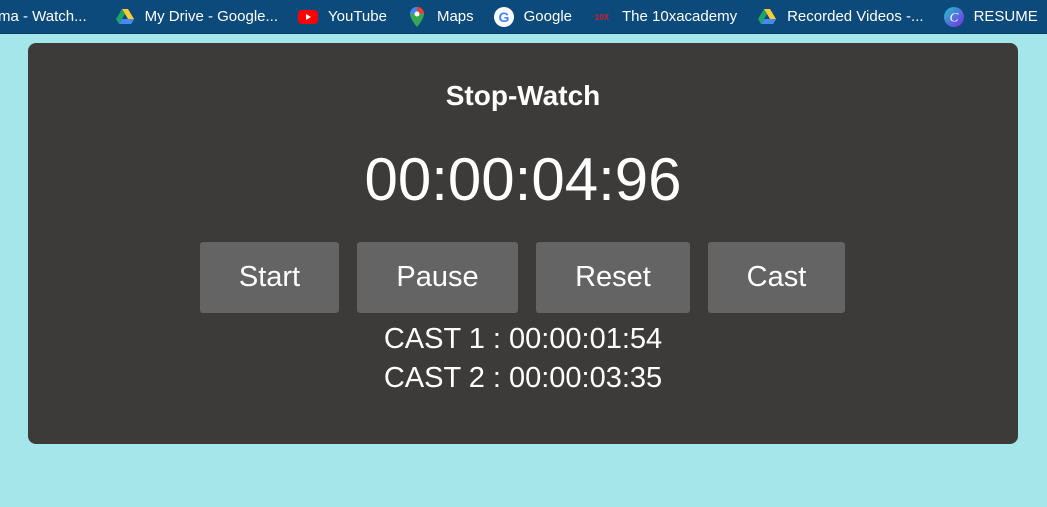  Describe the element at coordinates (523, 339) in the screenshot. I see `cast-item: CAST 1 : 00:00:01:54` at that location.